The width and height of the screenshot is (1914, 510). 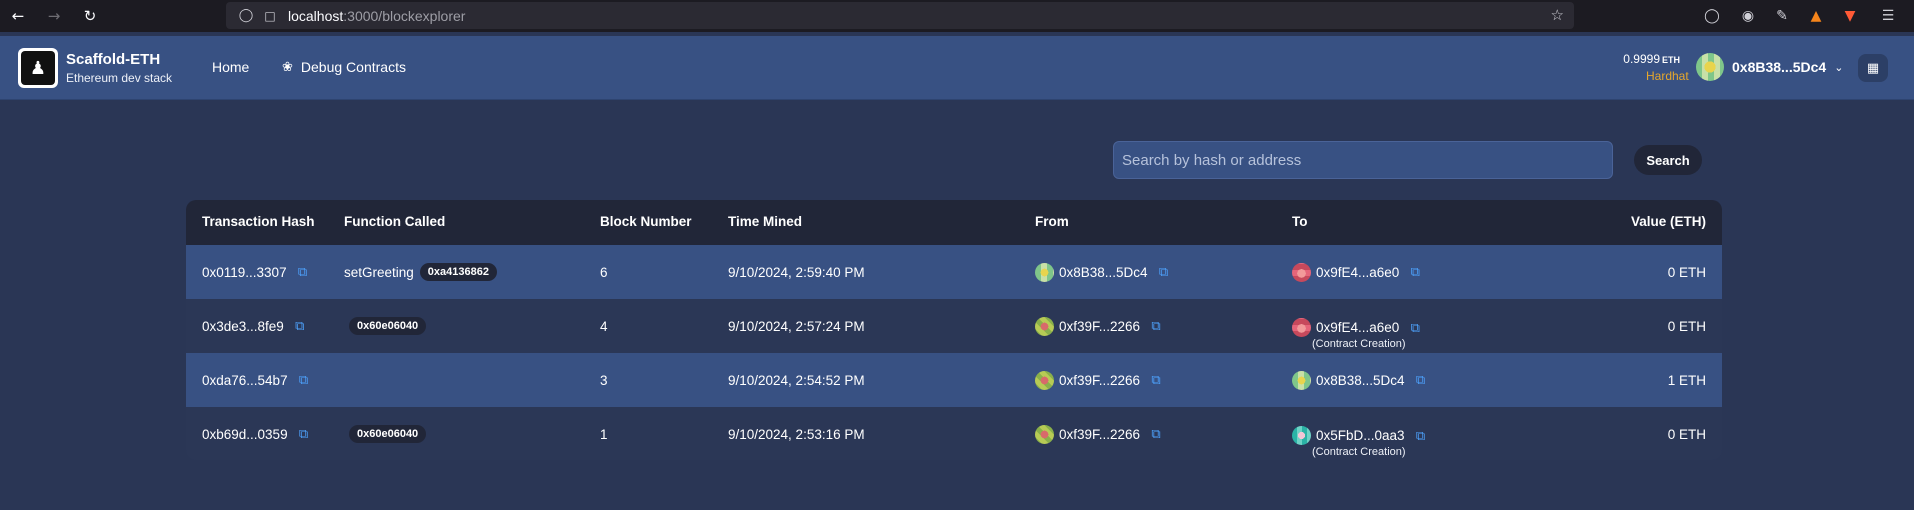 I want to click on account-address: 0x8B38...5Dc4, so click(x=1779, y=67).